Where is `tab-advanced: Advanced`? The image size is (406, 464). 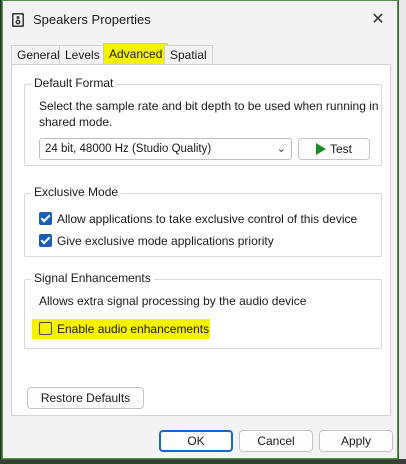
tab-advanced: Advanced is located at coordinates (136, 54).